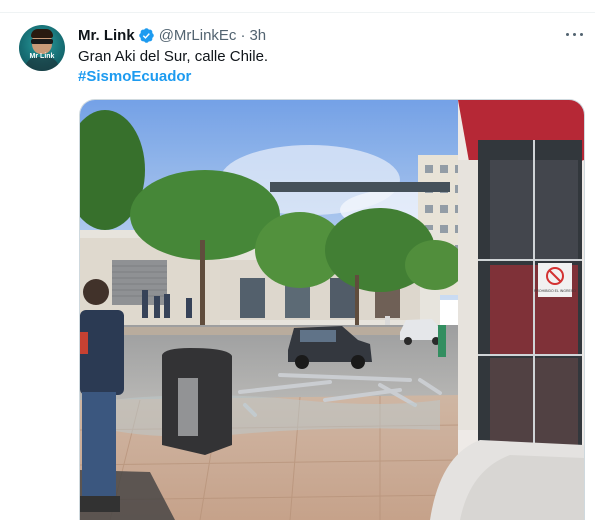 The width and height of the screenshot is (595, 520). Describe the element at coordinates (257, 35) in the screenshot. I see `tweet-timestamp: 3h` at that location.